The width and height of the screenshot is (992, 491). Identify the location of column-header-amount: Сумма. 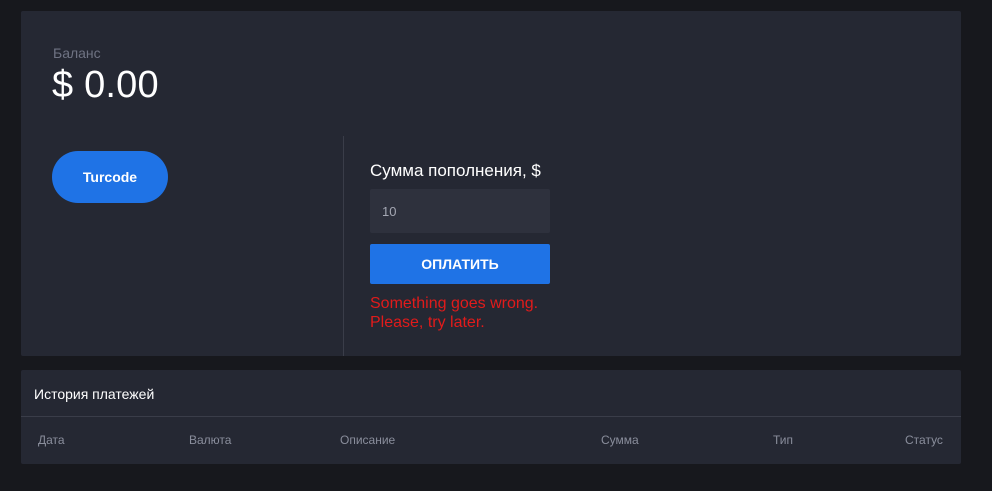
(620, 440).